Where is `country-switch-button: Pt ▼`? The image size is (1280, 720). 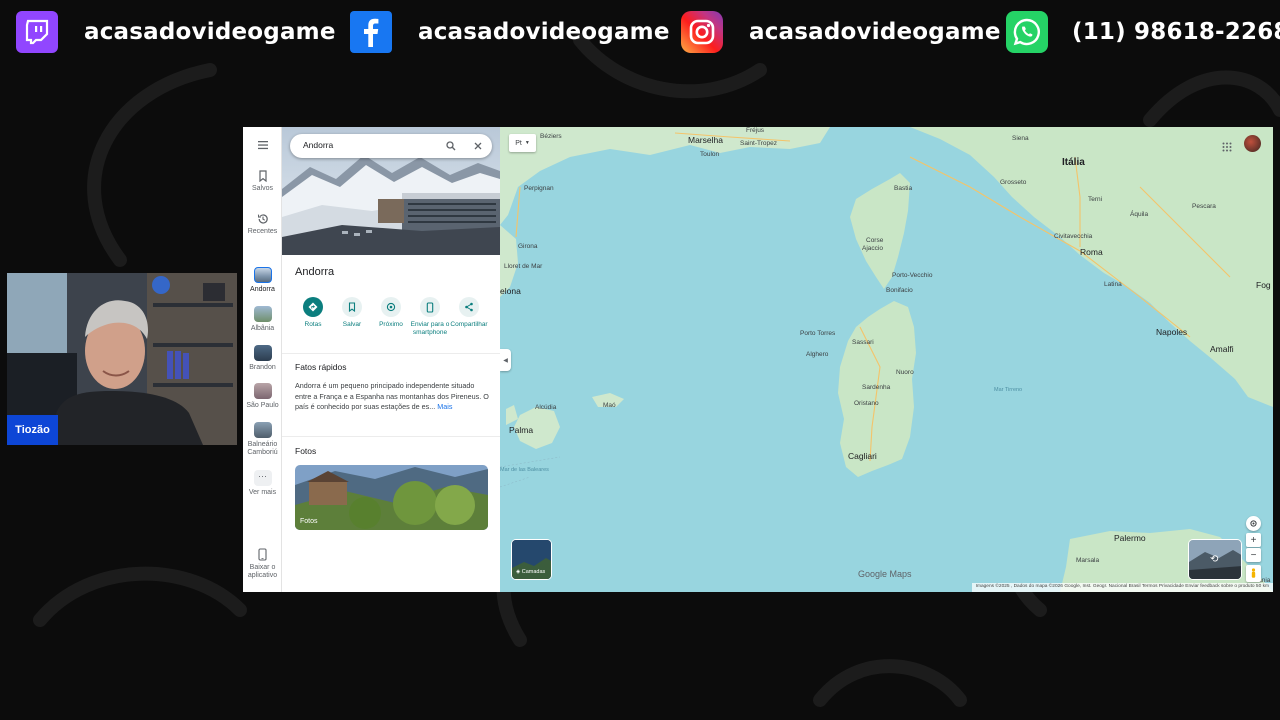 country-switch-button: Pt ▼ is located at coordinates (522, 143).